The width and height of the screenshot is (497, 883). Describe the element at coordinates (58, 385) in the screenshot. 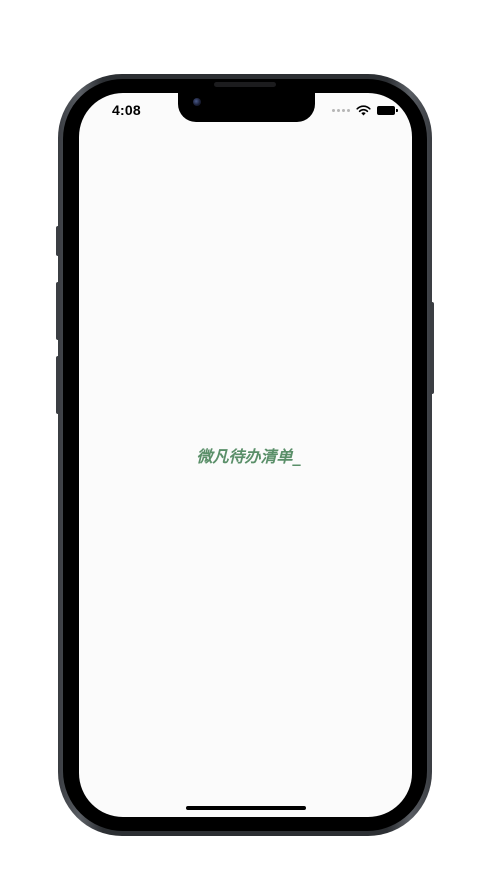

I see `volume-down-button` at that location.